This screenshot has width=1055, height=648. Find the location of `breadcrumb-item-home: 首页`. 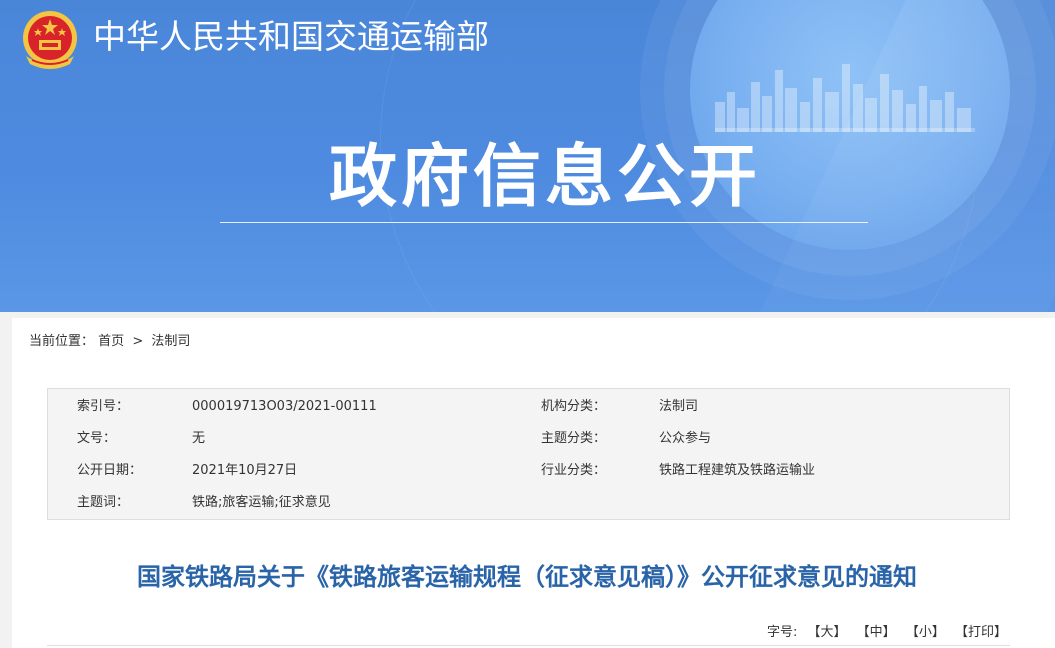

breadcrumb-item-home: 首页 is located at coordinates (111, 341).